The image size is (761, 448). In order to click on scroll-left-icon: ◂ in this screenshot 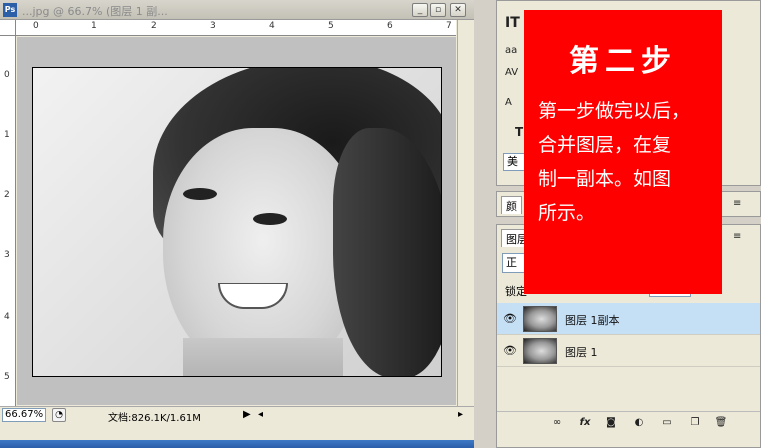, I will do `click(260, 414)`.